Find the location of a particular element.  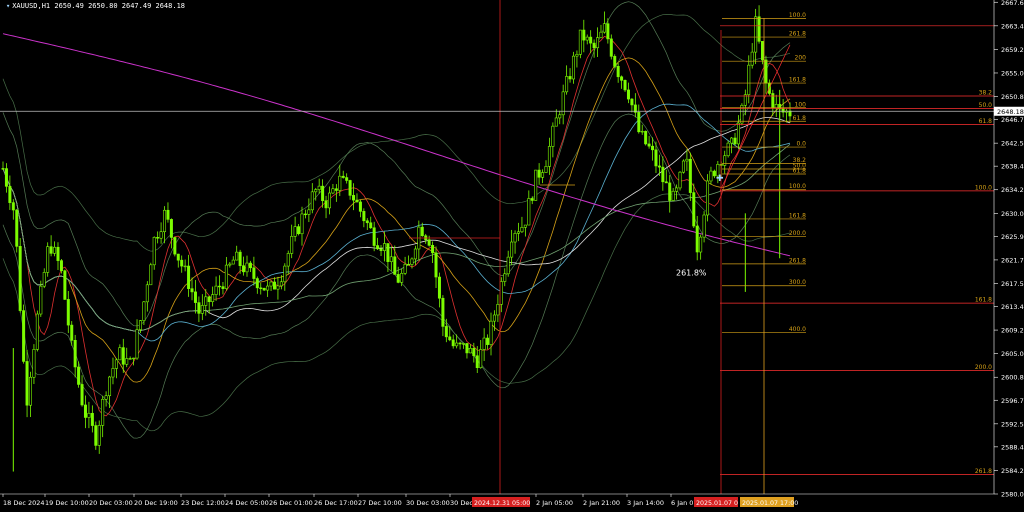

price-tick-label: 2596.70 is located at coordinates (1012, 401).